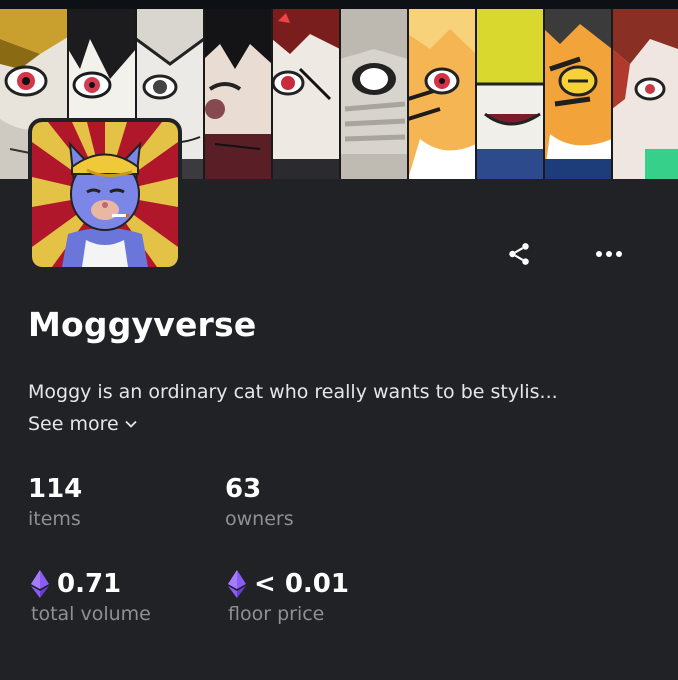 The height and width of the screenshot is (680, 678). What do you see at coordinates (105, 194) in the screenshot?
I see `collection-avatar` at bounding box center [105, 194].